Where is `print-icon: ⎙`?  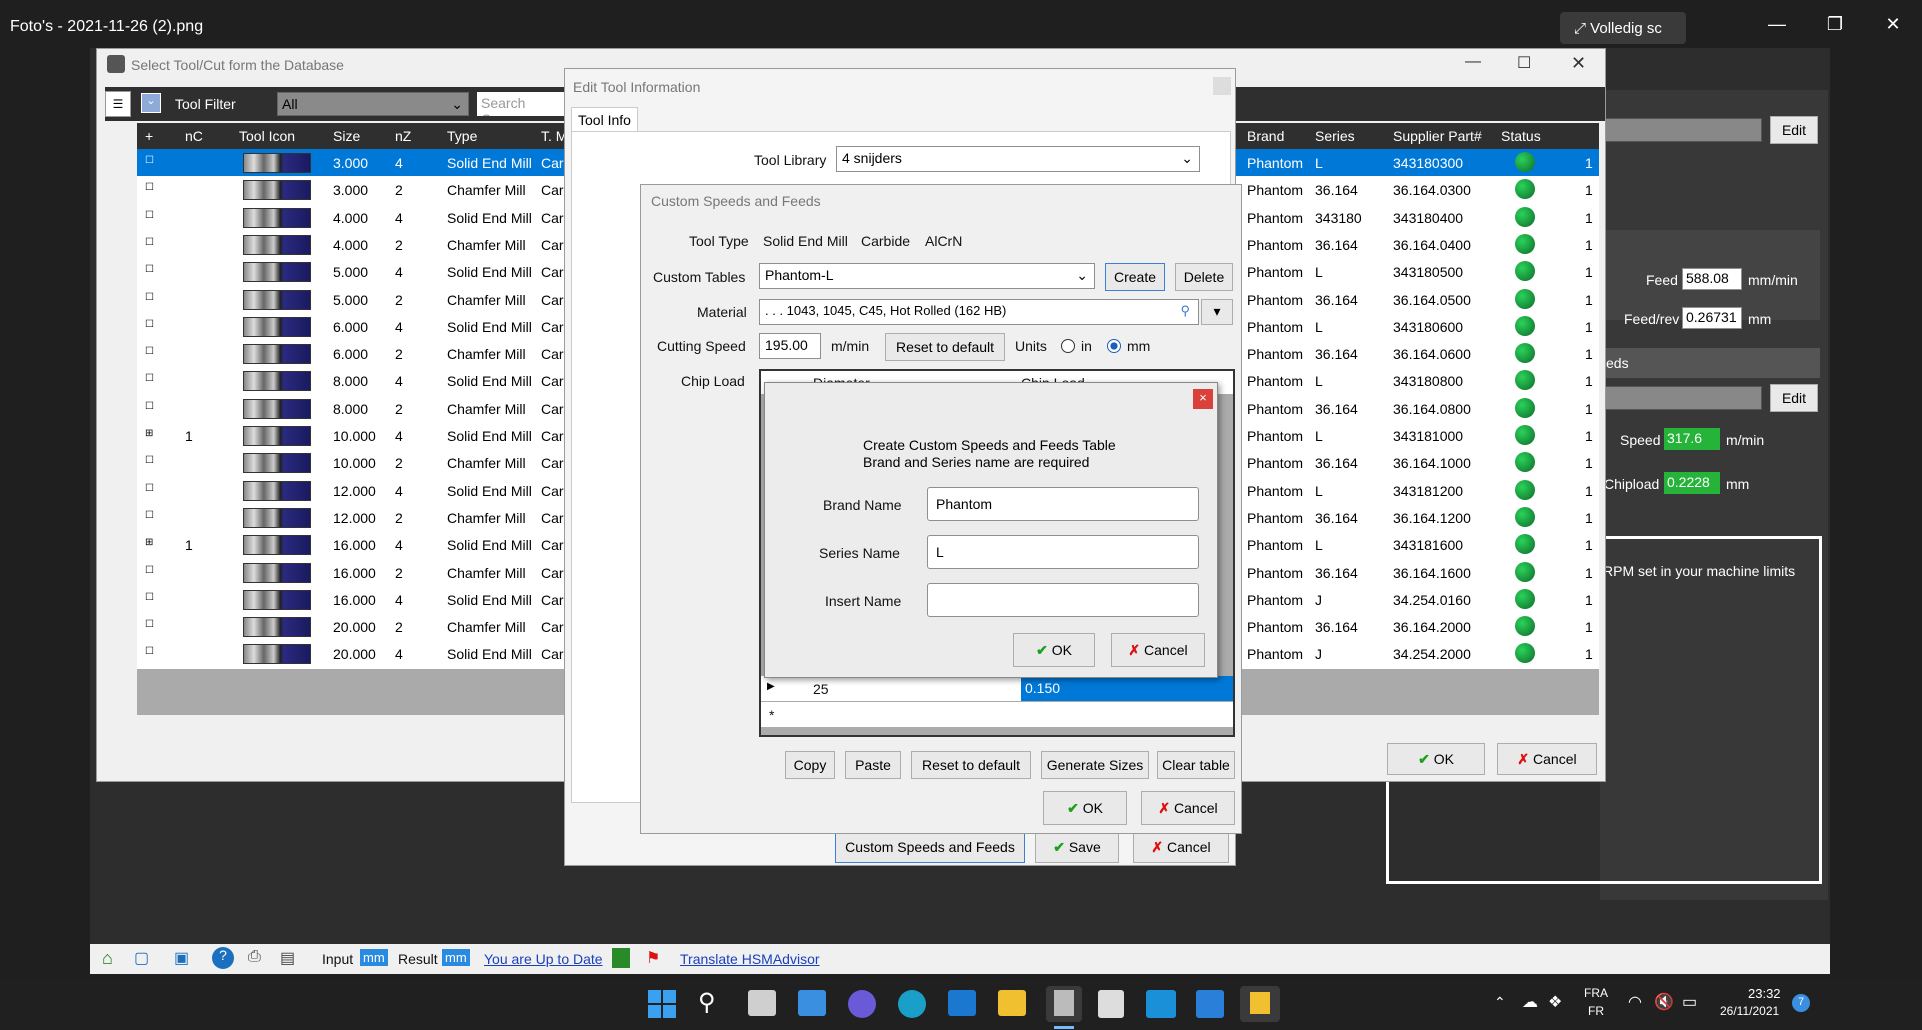 print-icon: ⎙ is located at coordinates (254, 957).